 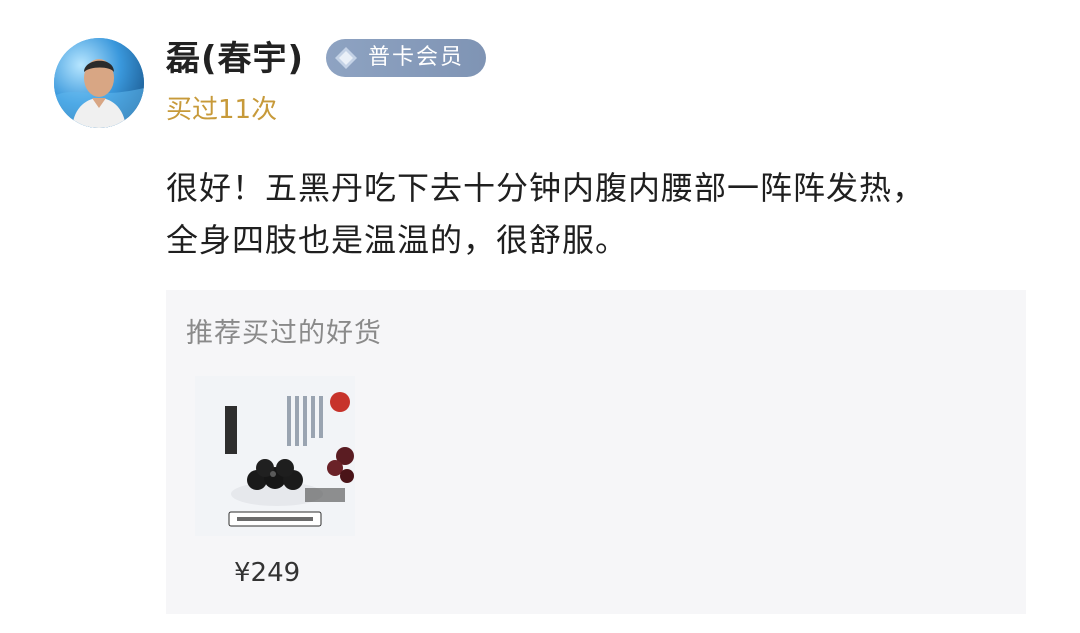 What do you see at coordinates (235, 59) in the screenshot?
I see `username: 磊(春宇)` at bounding box center [235, 59].